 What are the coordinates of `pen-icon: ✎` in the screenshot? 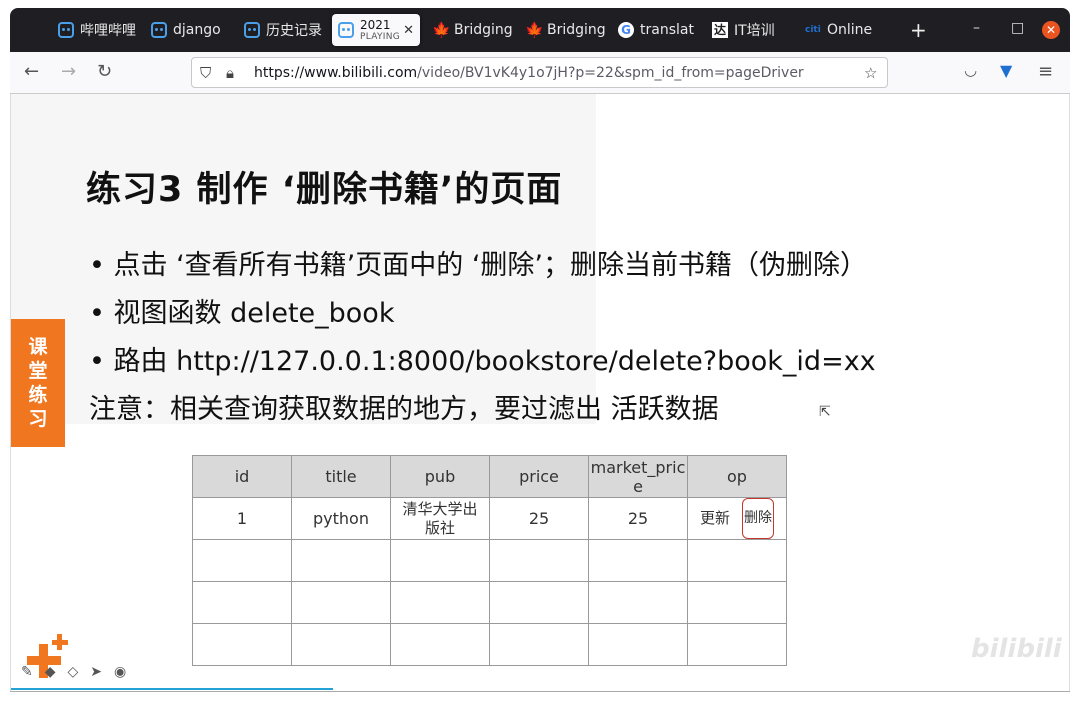 It's located at (27, 672).